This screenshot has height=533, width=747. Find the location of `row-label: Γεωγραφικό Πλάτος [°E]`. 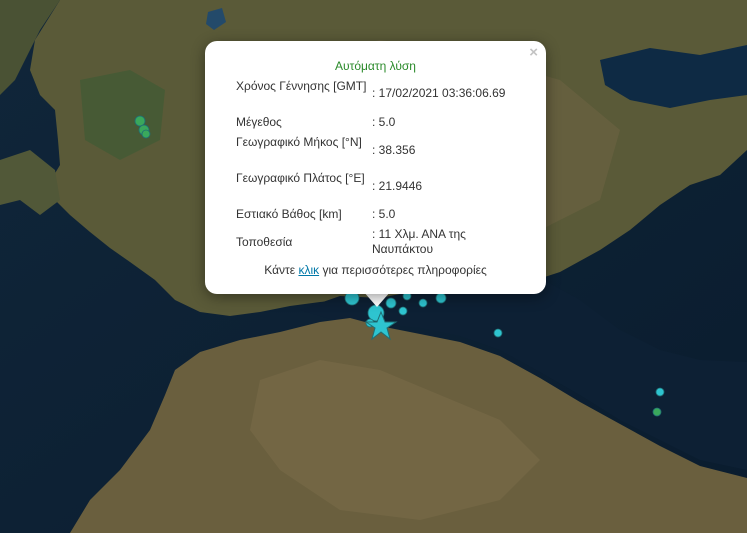

row-label: Γεωγραφικό Πλάτος [°E] is located at coordinates (300, 178).